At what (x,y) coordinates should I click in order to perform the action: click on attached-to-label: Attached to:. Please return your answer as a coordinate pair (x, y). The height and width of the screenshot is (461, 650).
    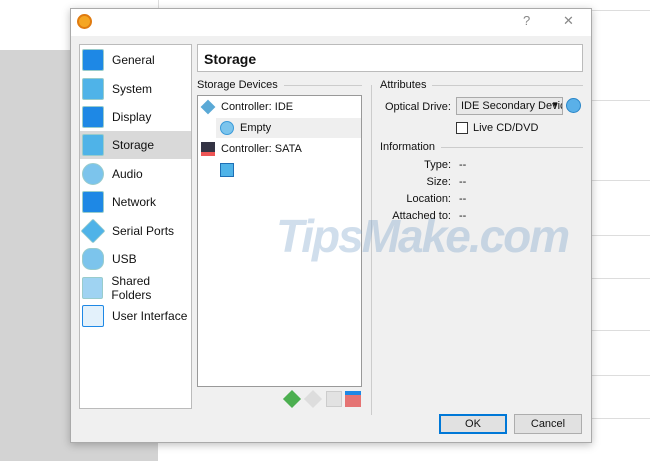
    Looking at the image, I should click on (421, 216).